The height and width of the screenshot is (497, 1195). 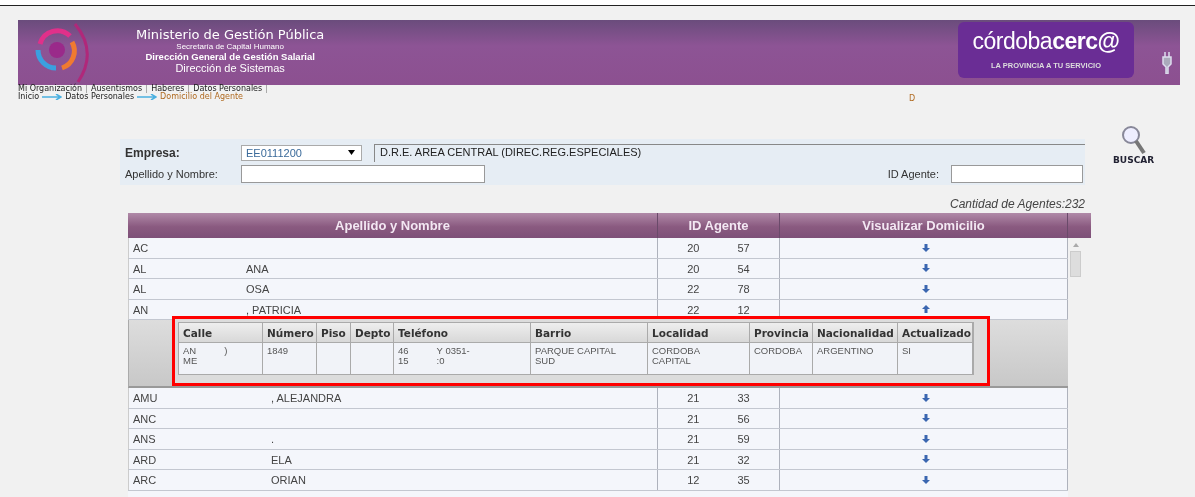 What do you see at coordinates (1046, 41) in the screenshot?
I see `brand-text: córdobacerc@` at bounding box center [1046, 41].